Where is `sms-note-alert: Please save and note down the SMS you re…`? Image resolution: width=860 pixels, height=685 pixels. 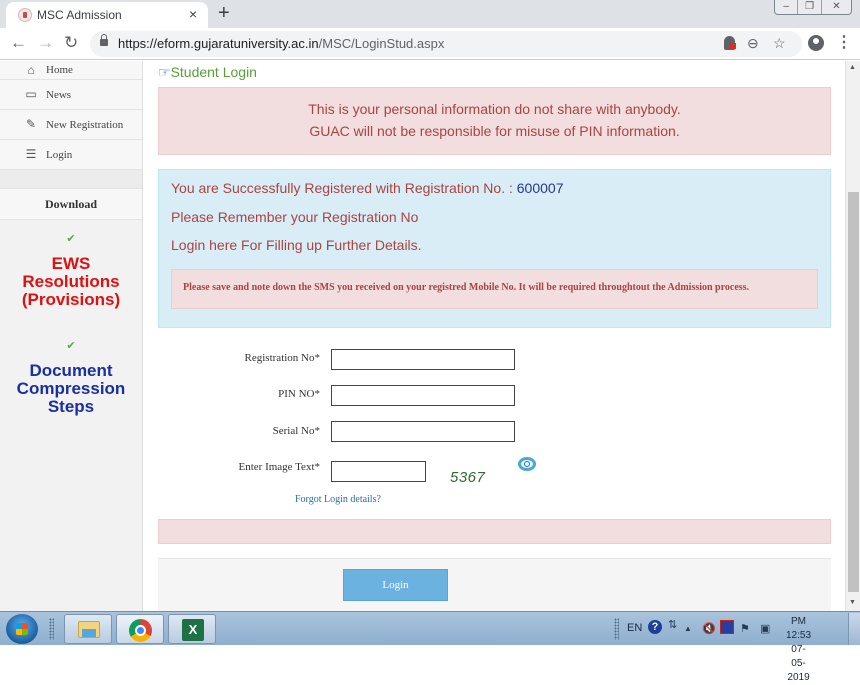
sms-note-alert: Please save and note down the SMS you re… is located at coordinates (494, 288).